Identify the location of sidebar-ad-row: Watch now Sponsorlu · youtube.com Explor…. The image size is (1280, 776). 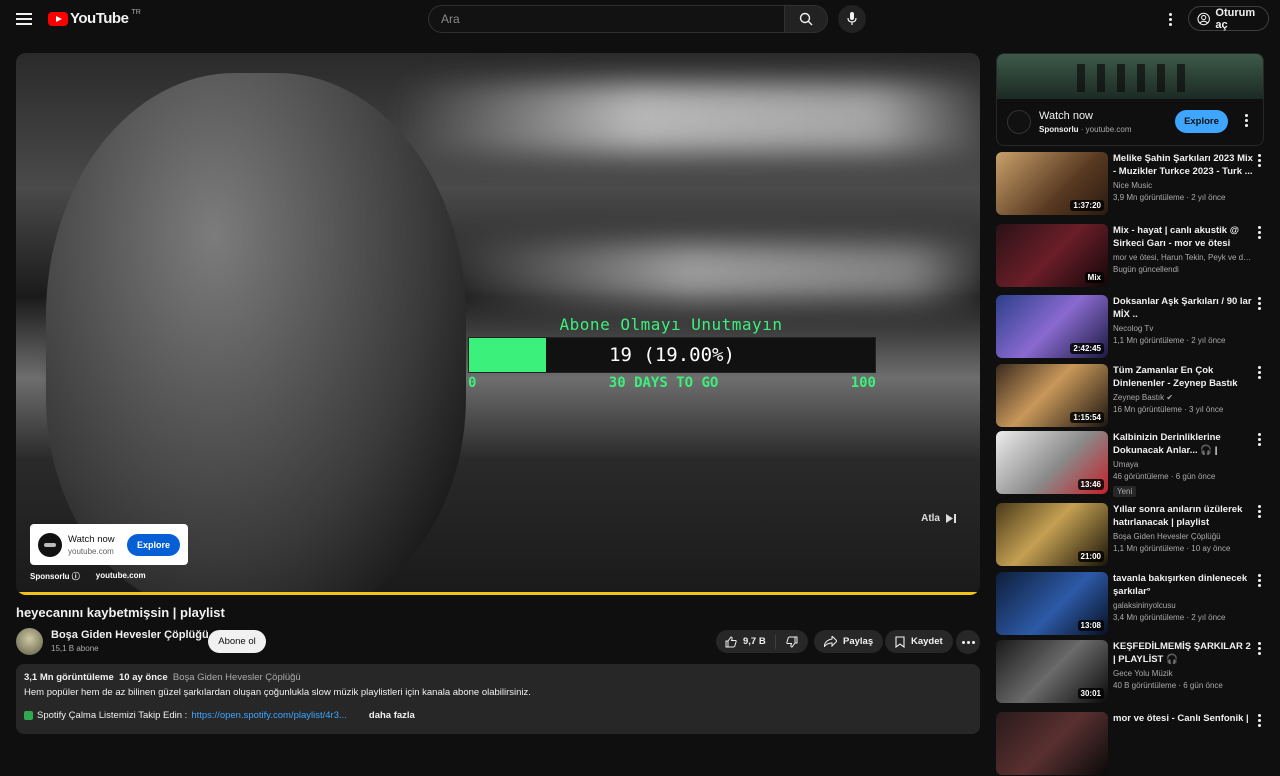
(1132, 123).